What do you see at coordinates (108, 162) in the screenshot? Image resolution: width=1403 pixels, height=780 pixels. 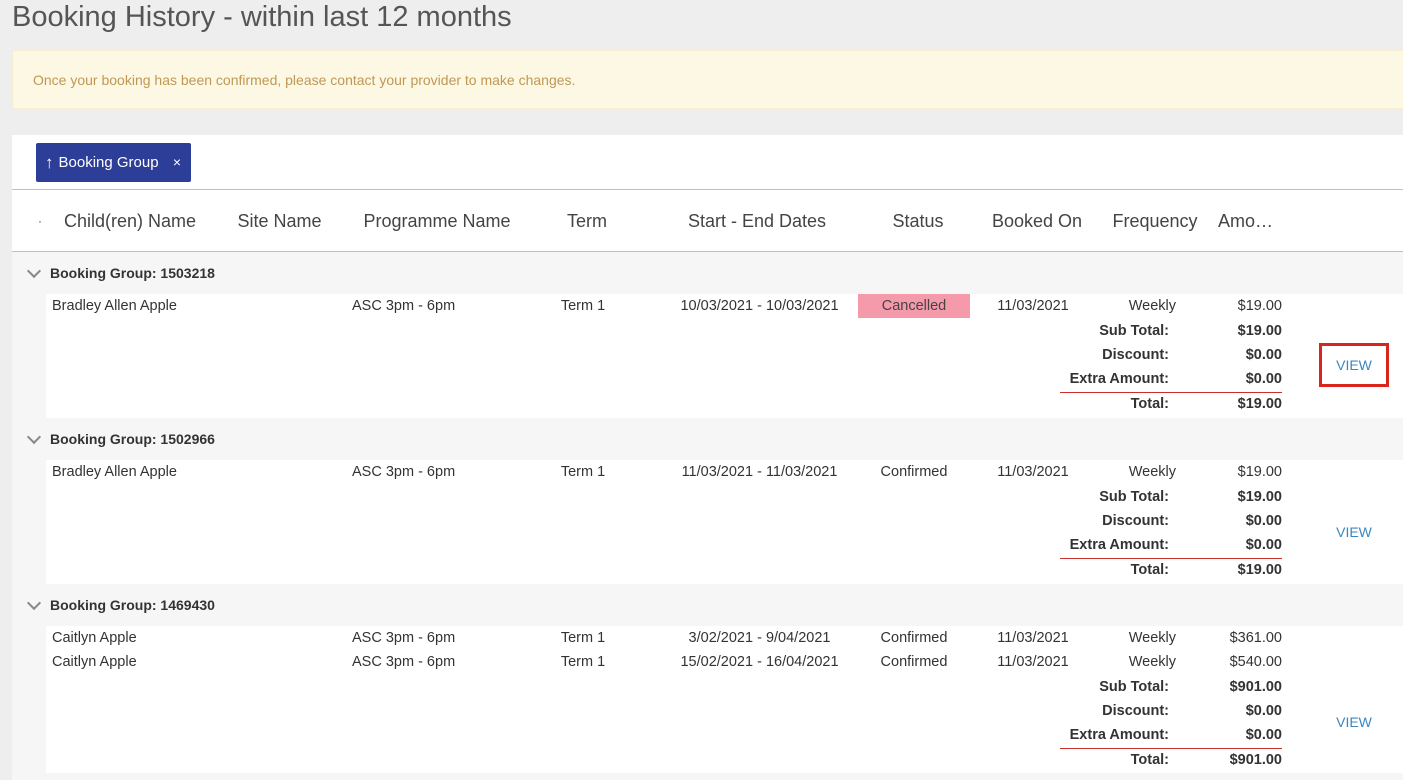 I see `group-by-label: Booking Group` at bounding box center [108, 162].